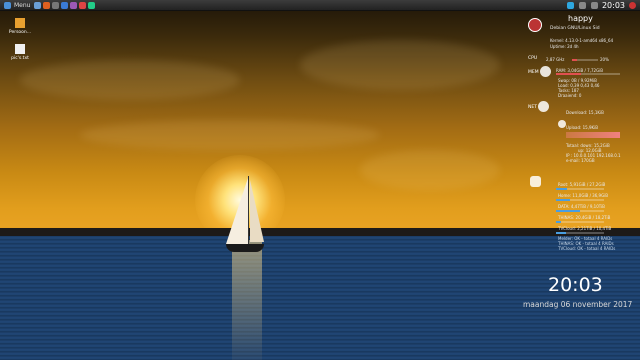  I want to click on disk-home: Home: 11,0GiB / 36,9GiB, so click(583, 195).